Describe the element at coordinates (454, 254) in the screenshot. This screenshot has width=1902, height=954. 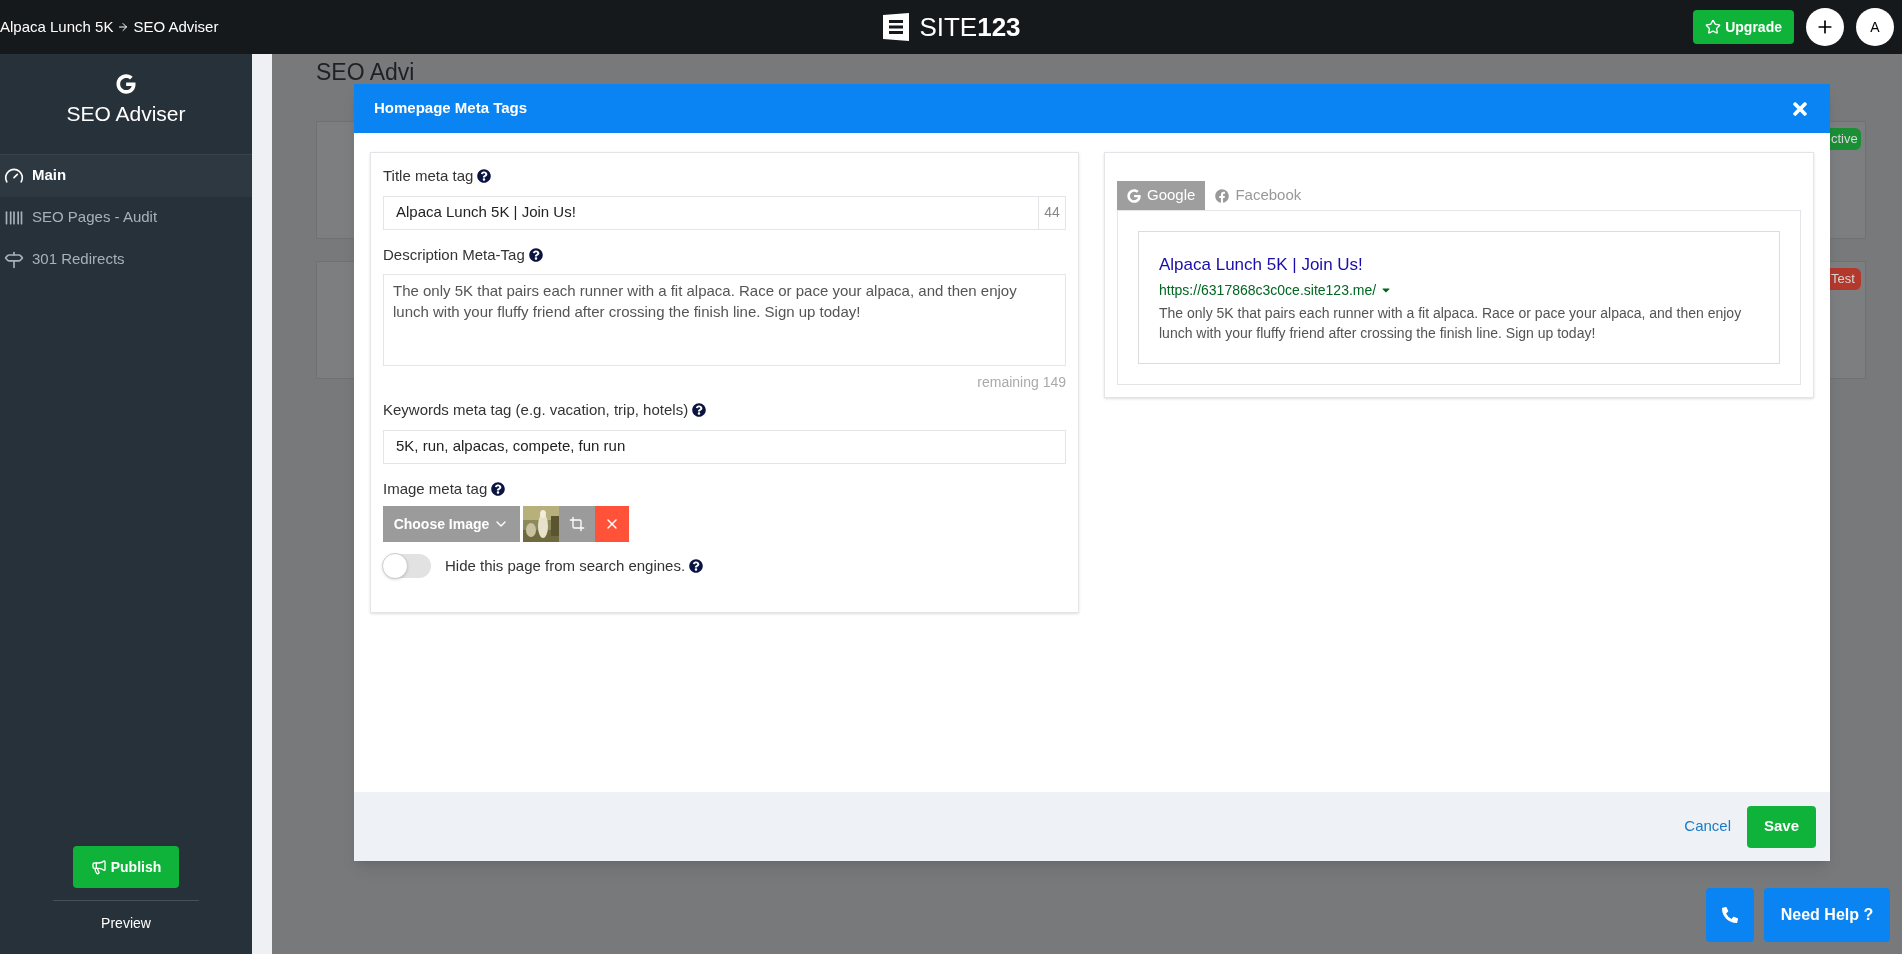
I see `field-label: Description Meta-Tag` at that location.